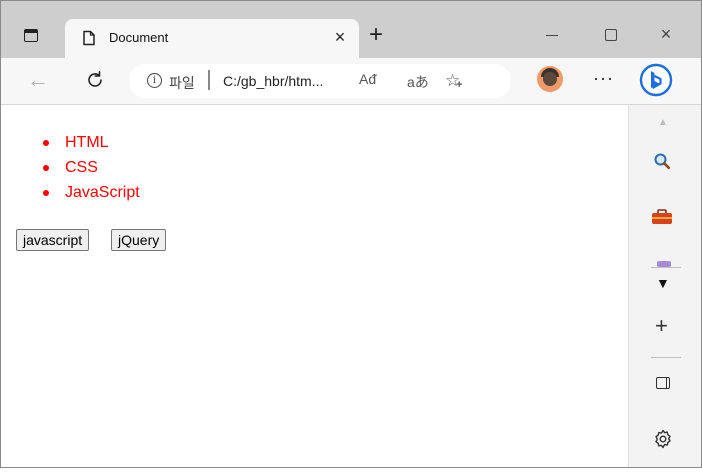 The width and height of the screenshot is (702, 472). I want to click on info-icon: i, so click(154, 80).